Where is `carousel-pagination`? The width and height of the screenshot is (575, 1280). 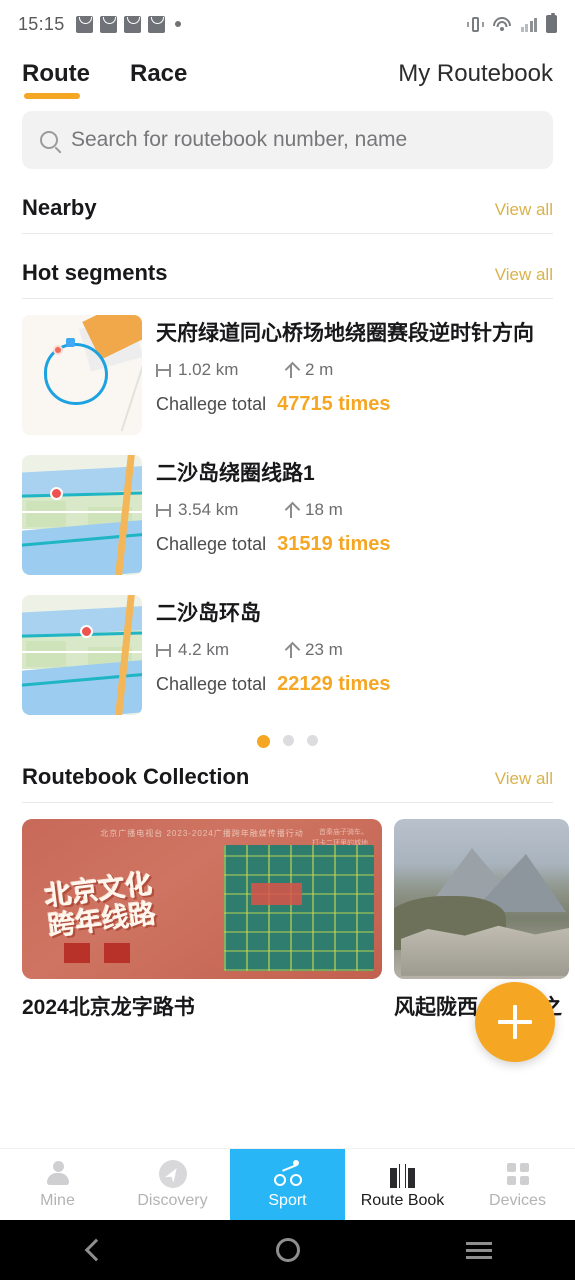
carousel-pagination is located at coordinates (287, 735).